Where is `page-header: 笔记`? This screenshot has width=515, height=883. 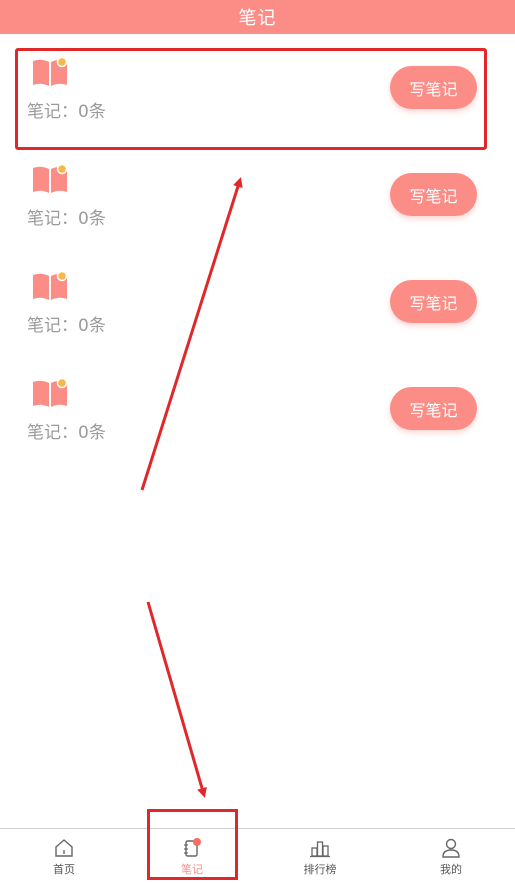
page-header: 笔记 is located at coordinates (257, 17).